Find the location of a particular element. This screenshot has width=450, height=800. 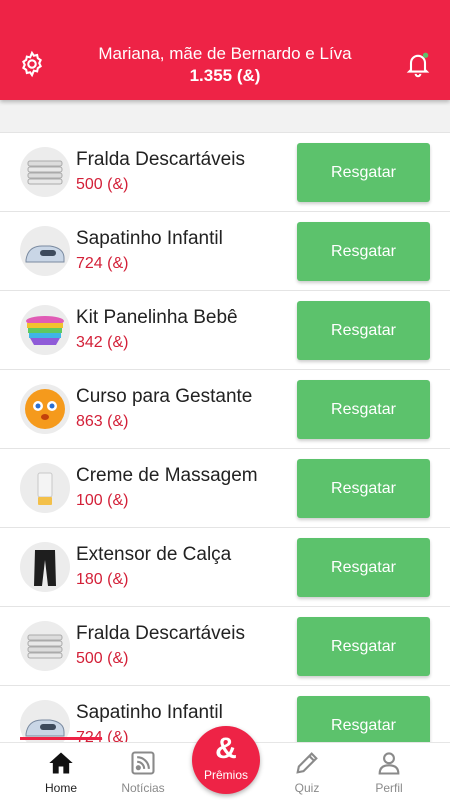

reward-price: 100 (&) is located at coordinates (102, 500).